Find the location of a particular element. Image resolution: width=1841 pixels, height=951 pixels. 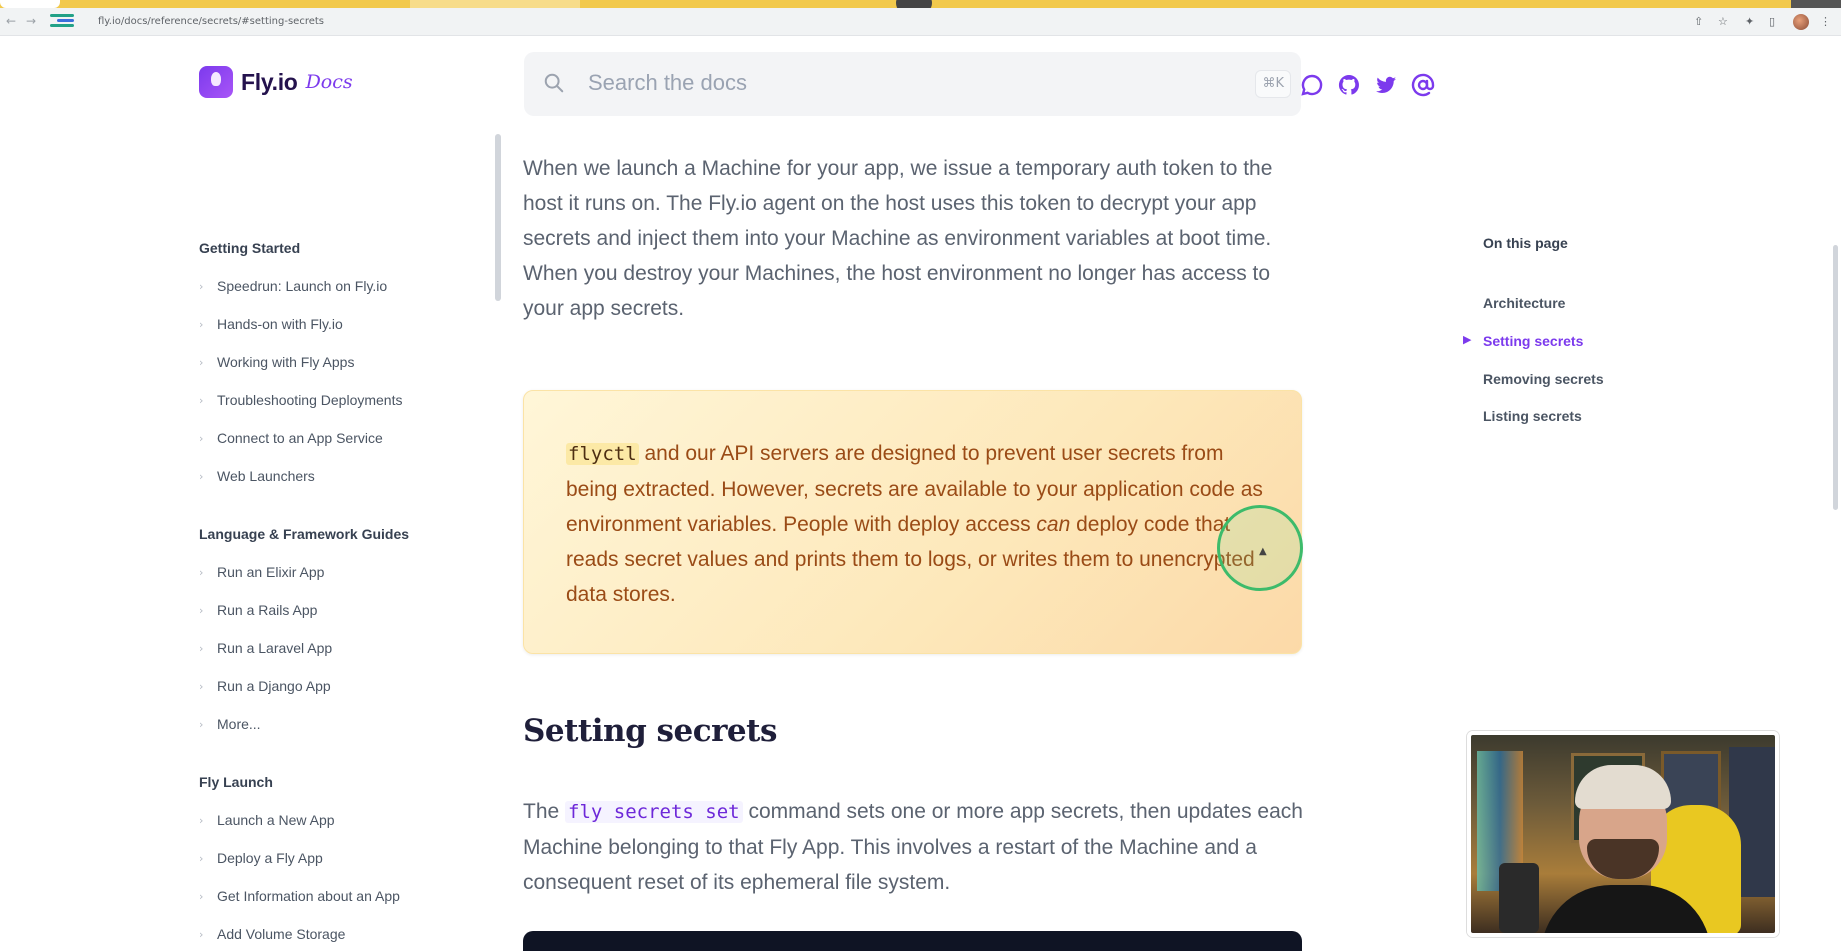

sidebar-item-label: Deploy a Fly App is located at coordinates (270, 858).